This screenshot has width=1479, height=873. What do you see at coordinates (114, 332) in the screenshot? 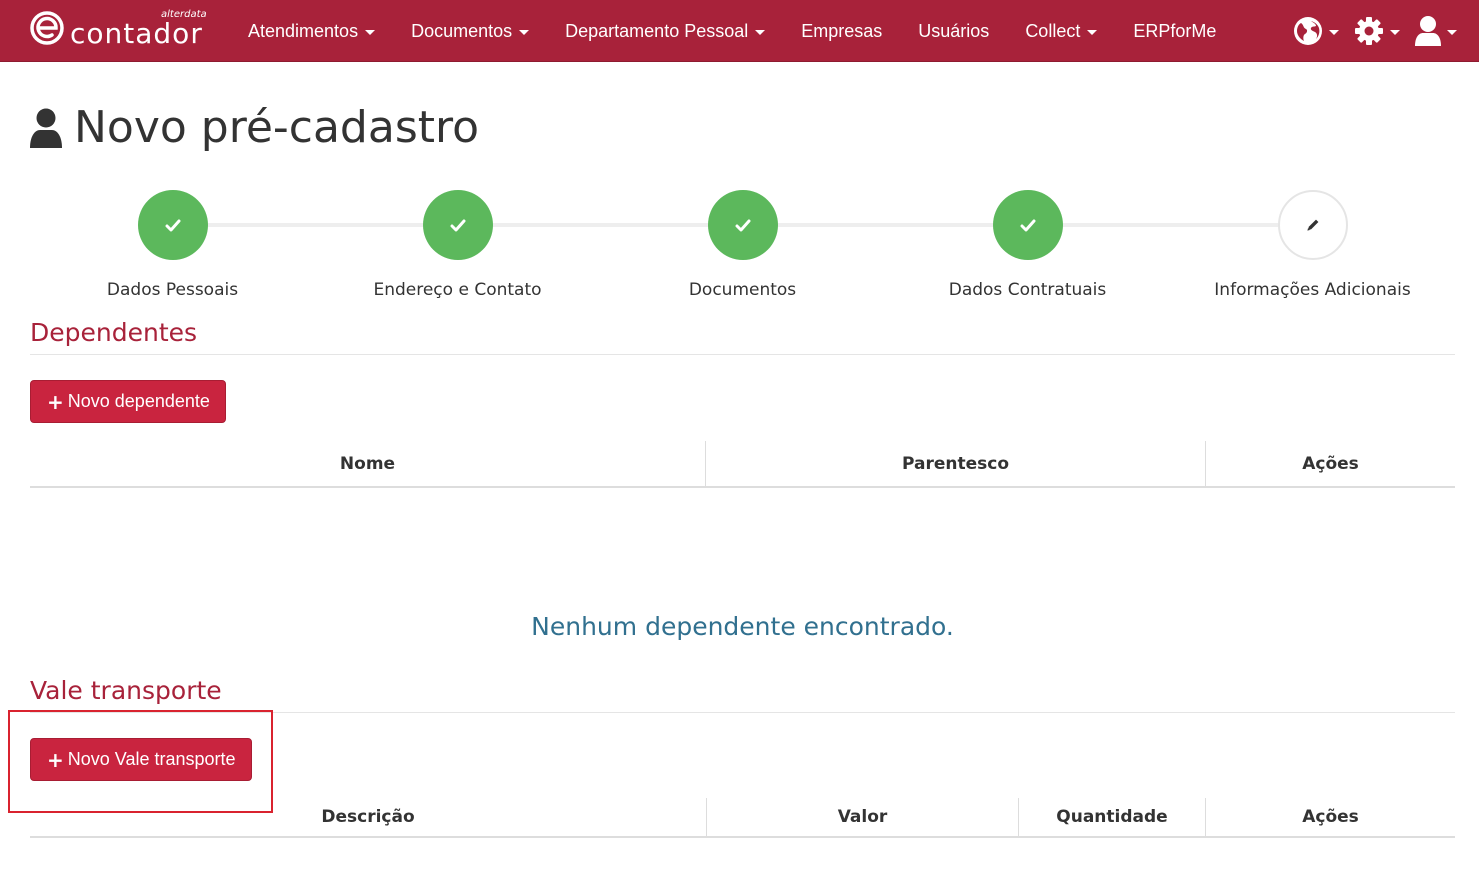
I see `section-title-dependentes: Dependentes` at bounding box center [114, 332].